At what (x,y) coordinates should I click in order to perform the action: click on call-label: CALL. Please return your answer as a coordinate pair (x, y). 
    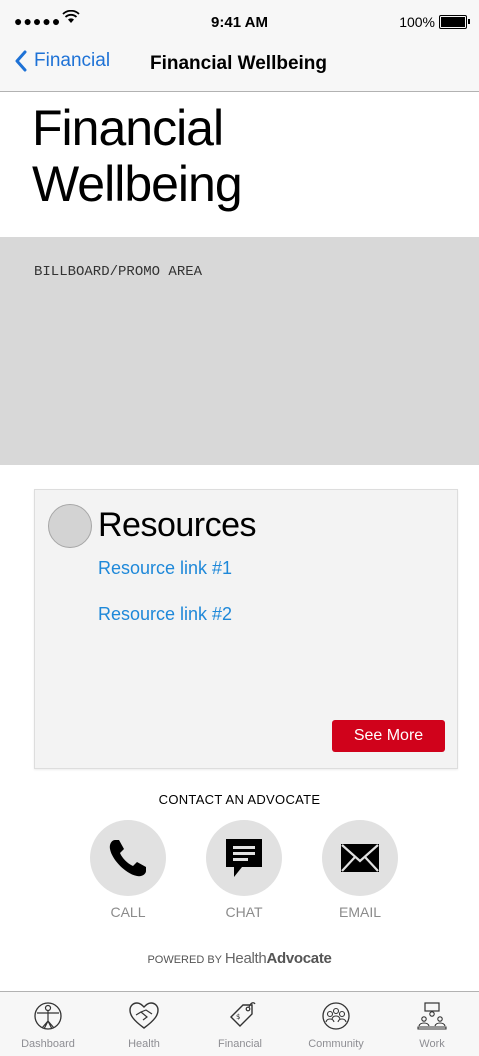
    Looking at the image, I should click on (128, 912).